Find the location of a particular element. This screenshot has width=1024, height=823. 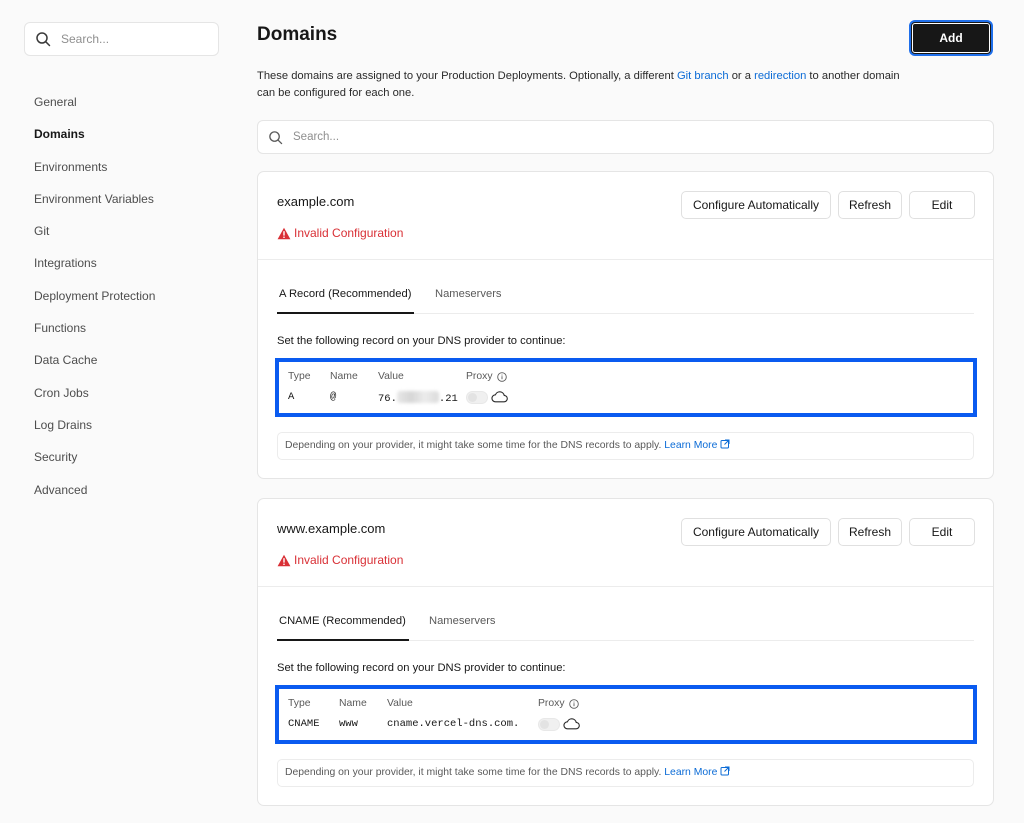

record-type: CNAME is located at coordinates (304, 724).